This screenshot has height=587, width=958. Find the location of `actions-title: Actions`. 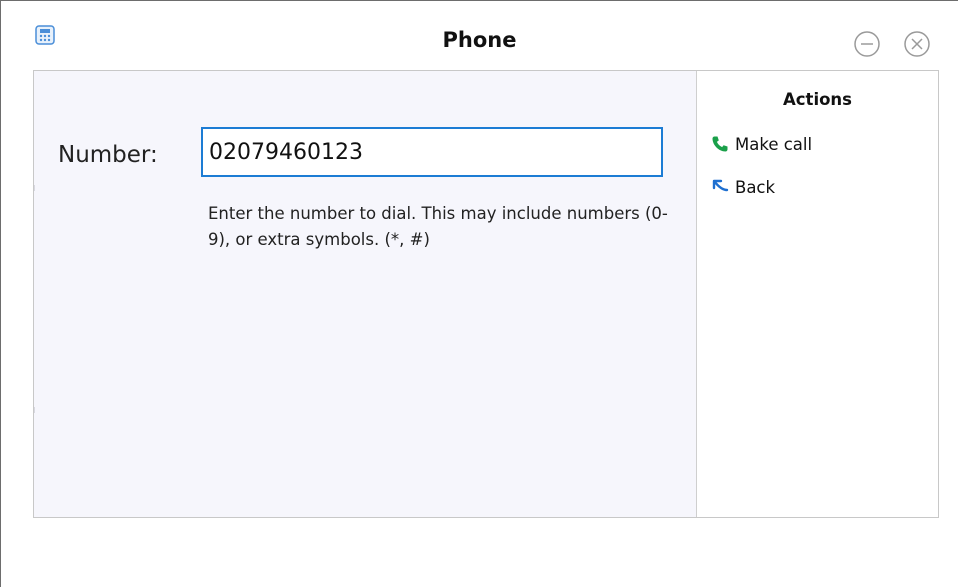

actions-title: Actions is located at coordinates (817, 99).